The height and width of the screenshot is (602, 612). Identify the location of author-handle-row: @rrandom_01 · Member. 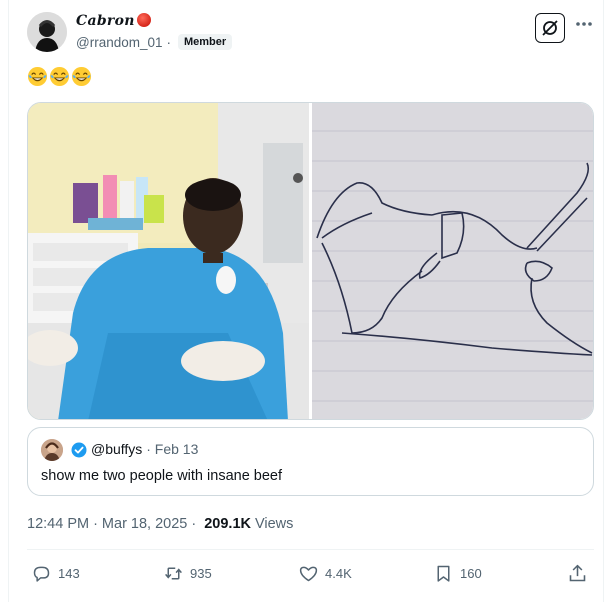
(154, 42).